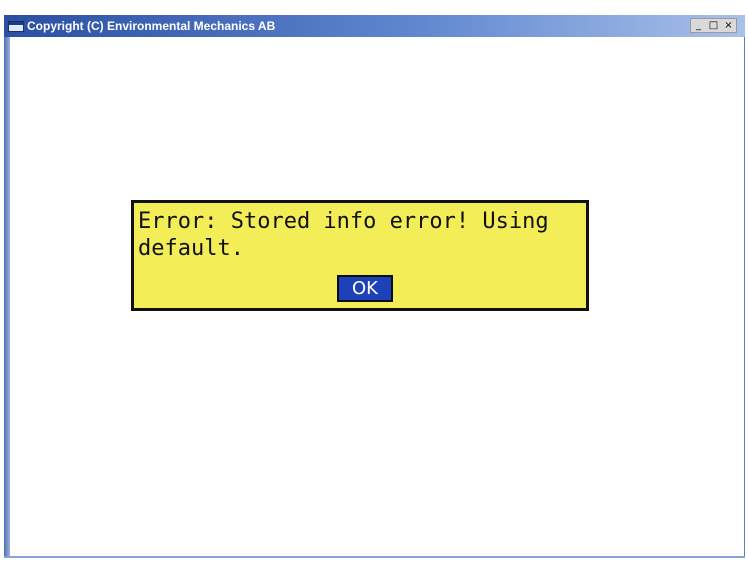 The image size is (748, 562). What do you see at coordinates (728, 25) in the screenshot?
I see `close-icon: ×` at bounding box center [728, 25].